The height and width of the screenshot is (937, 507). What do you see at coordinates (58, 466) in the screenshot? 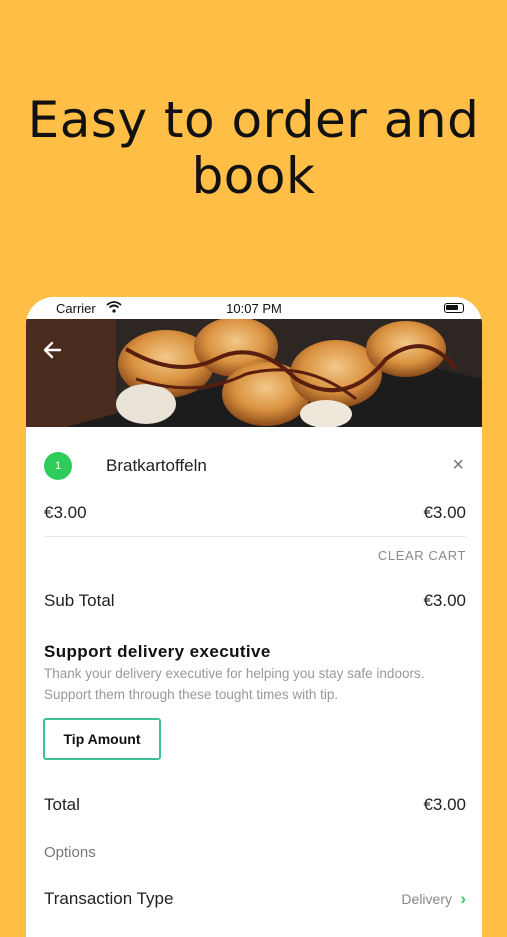
I see `quantity-badge: 1` at bounding box center [58, 466].